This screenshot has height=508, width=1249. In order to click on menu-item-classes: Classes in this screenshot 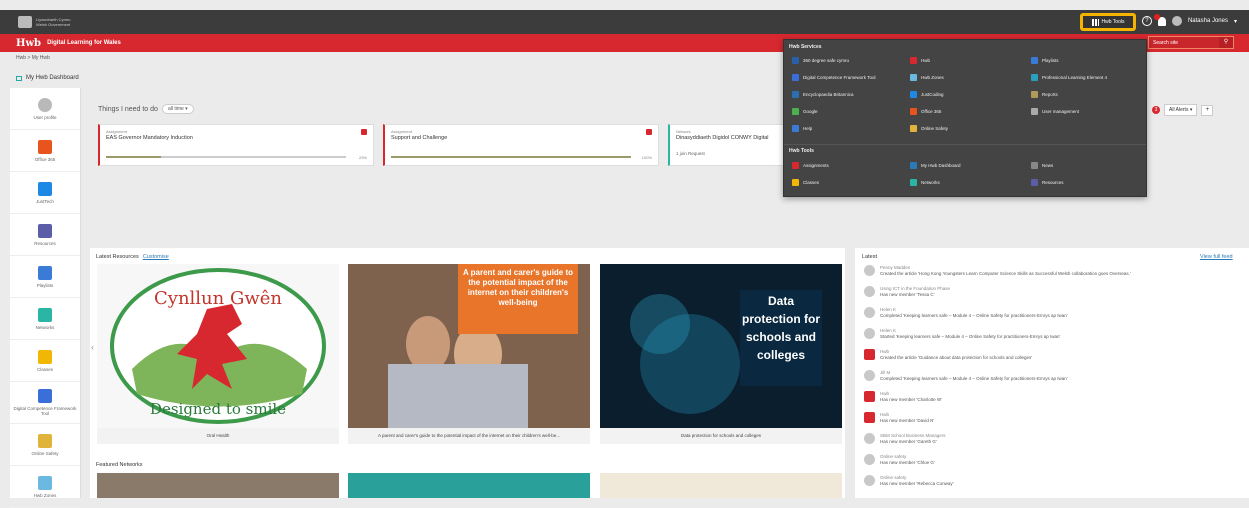, I will do `click(805, 182)`.